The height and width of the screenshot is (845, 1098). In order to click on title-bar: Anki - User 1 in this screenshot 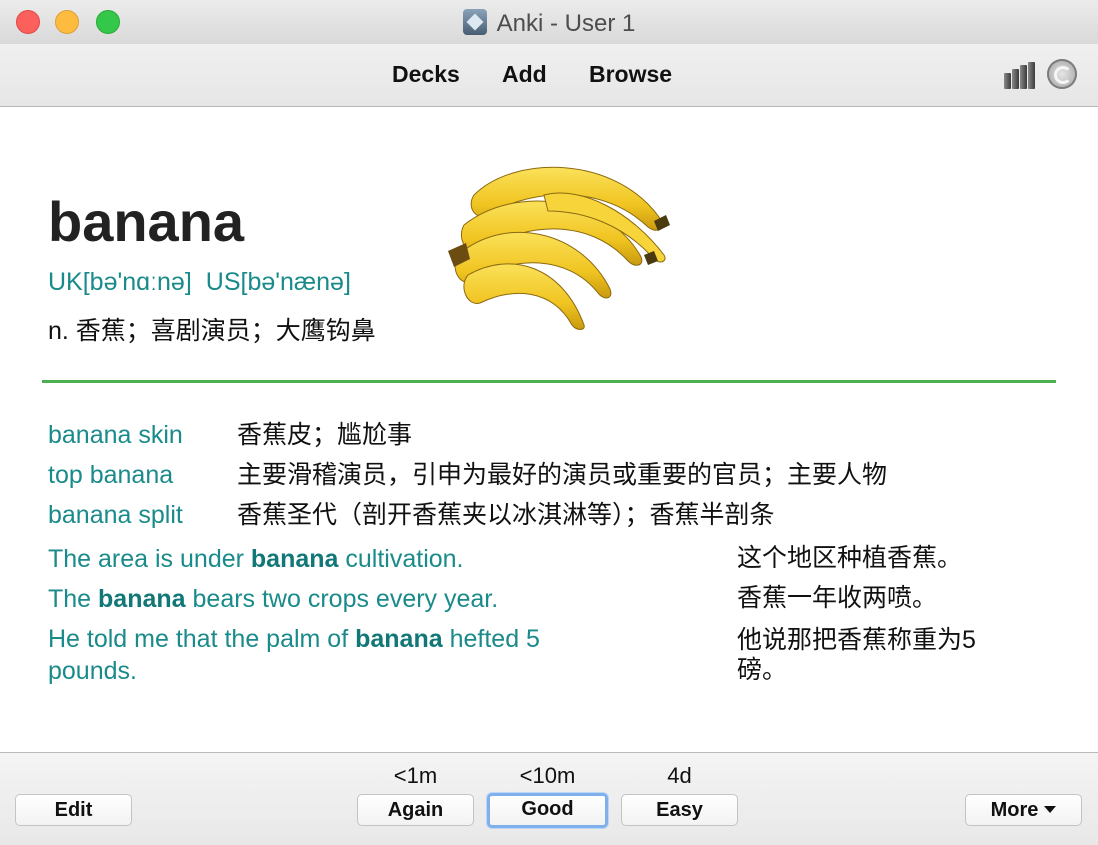, I will do `click(549, 22)`.